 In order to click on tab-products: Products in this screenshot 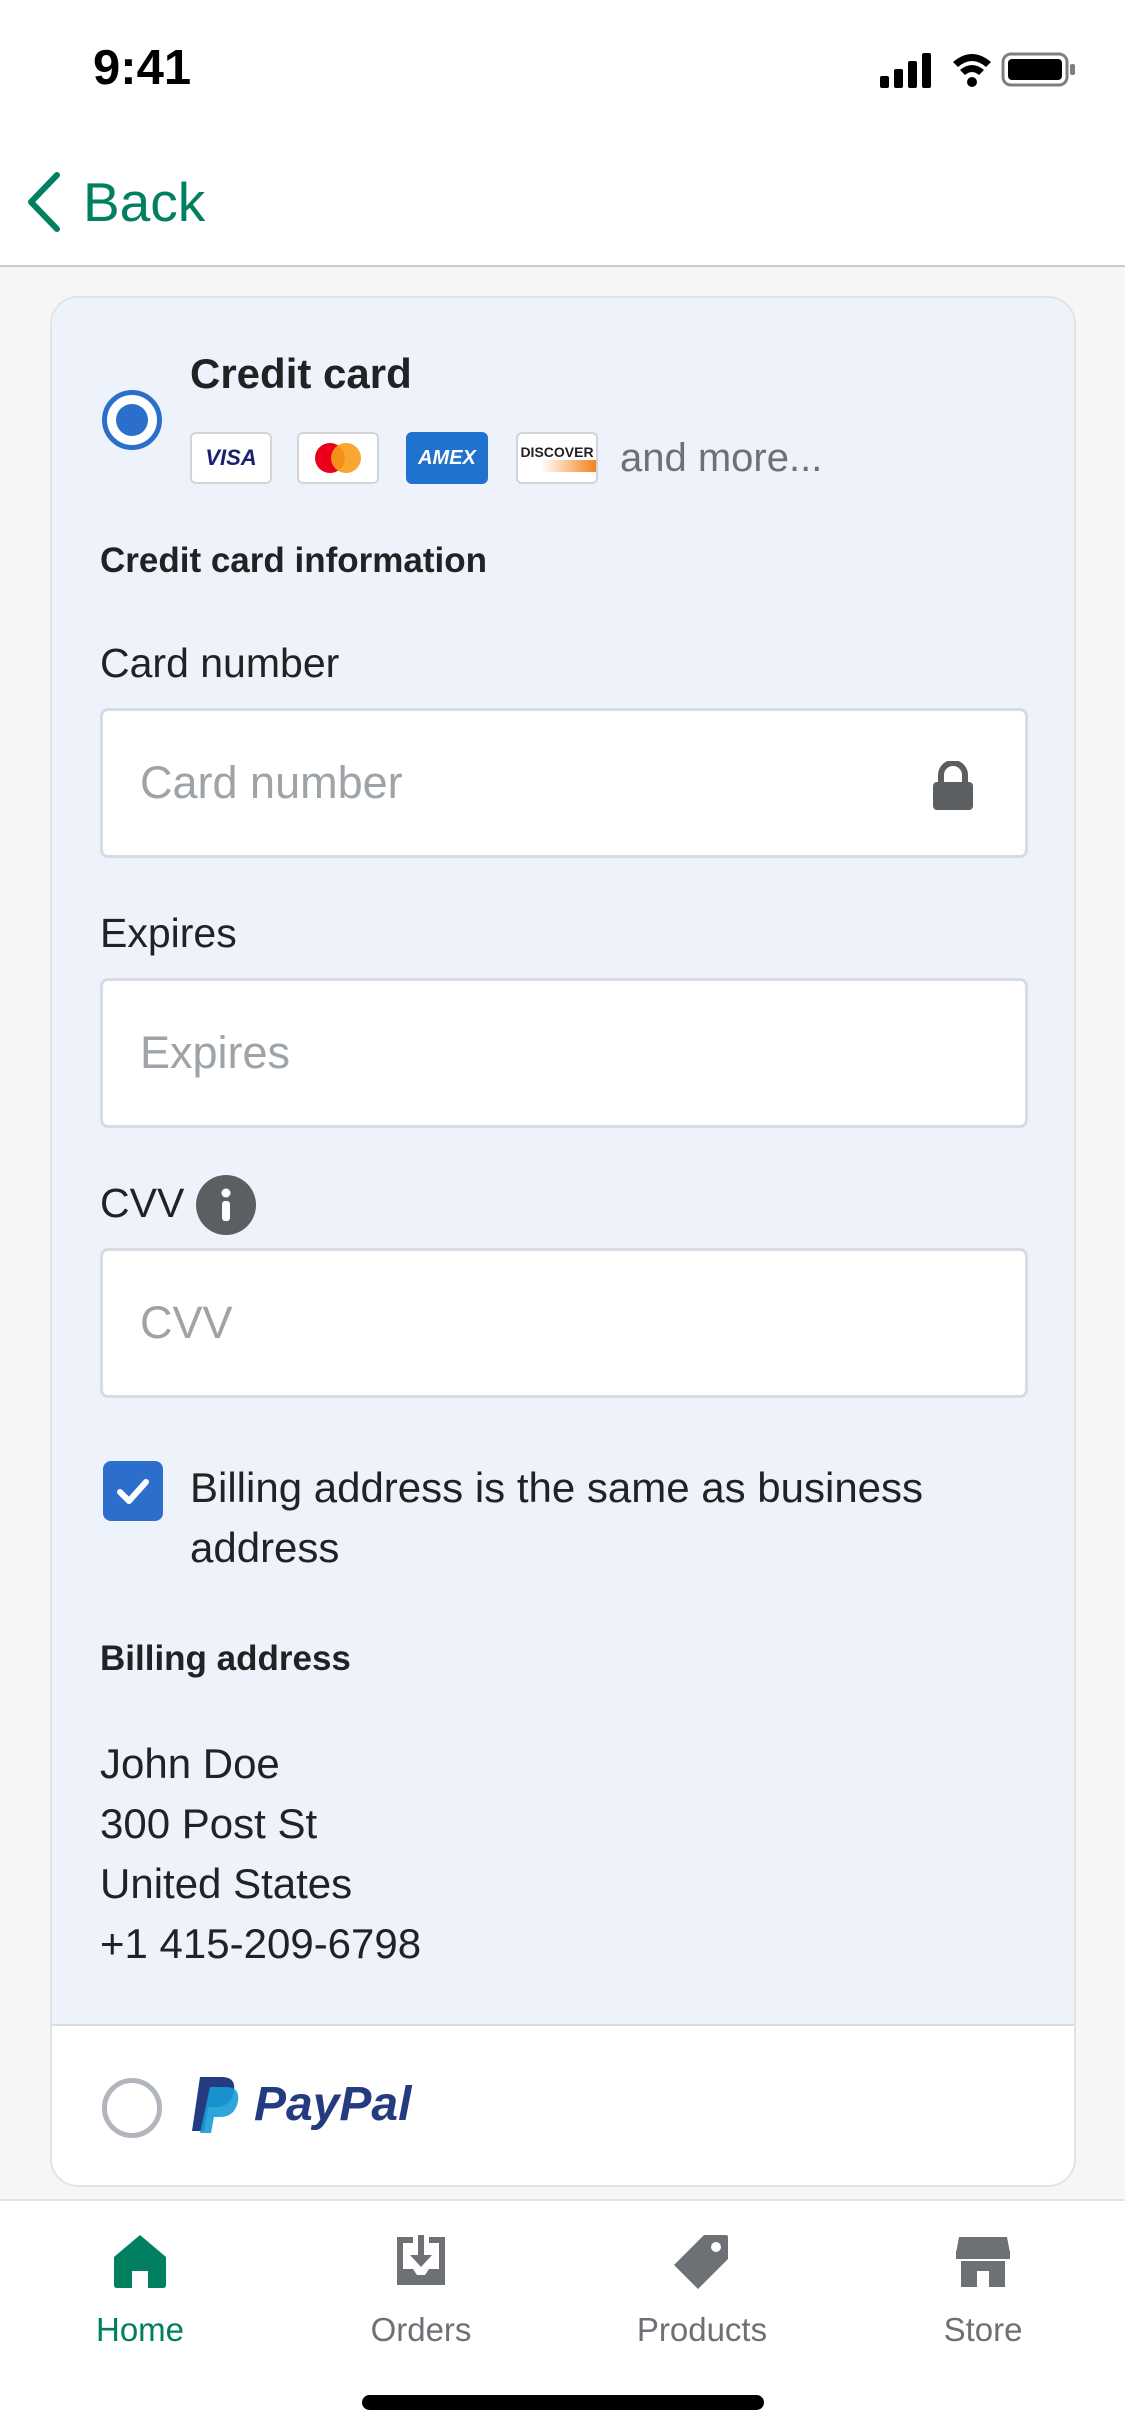, I will do `click(702, 2301)`.